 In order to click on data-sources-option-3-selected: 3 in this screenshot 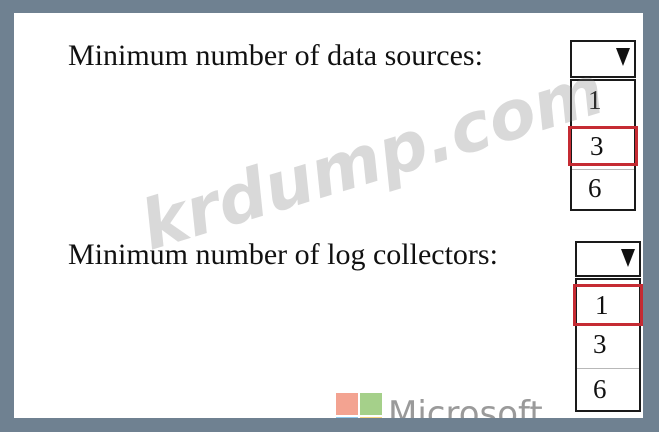, I will do `click(603, 146)`.